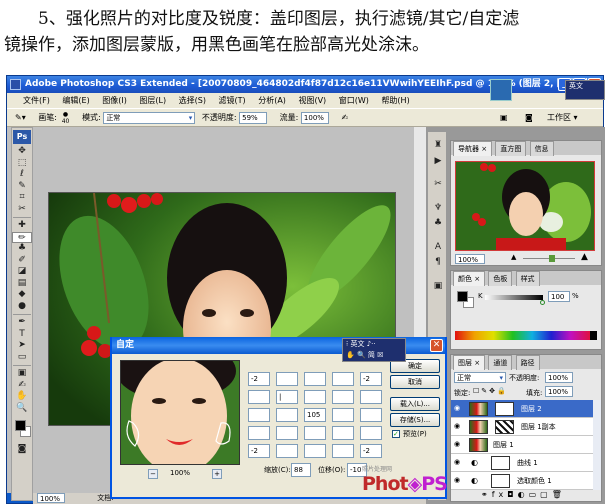 This screenshot has width=606, height=504. What do you see at coordinates (149, 117) in the screenshot?
I see `mode-select: 正常 ▾` at bounding box center [149, 117].